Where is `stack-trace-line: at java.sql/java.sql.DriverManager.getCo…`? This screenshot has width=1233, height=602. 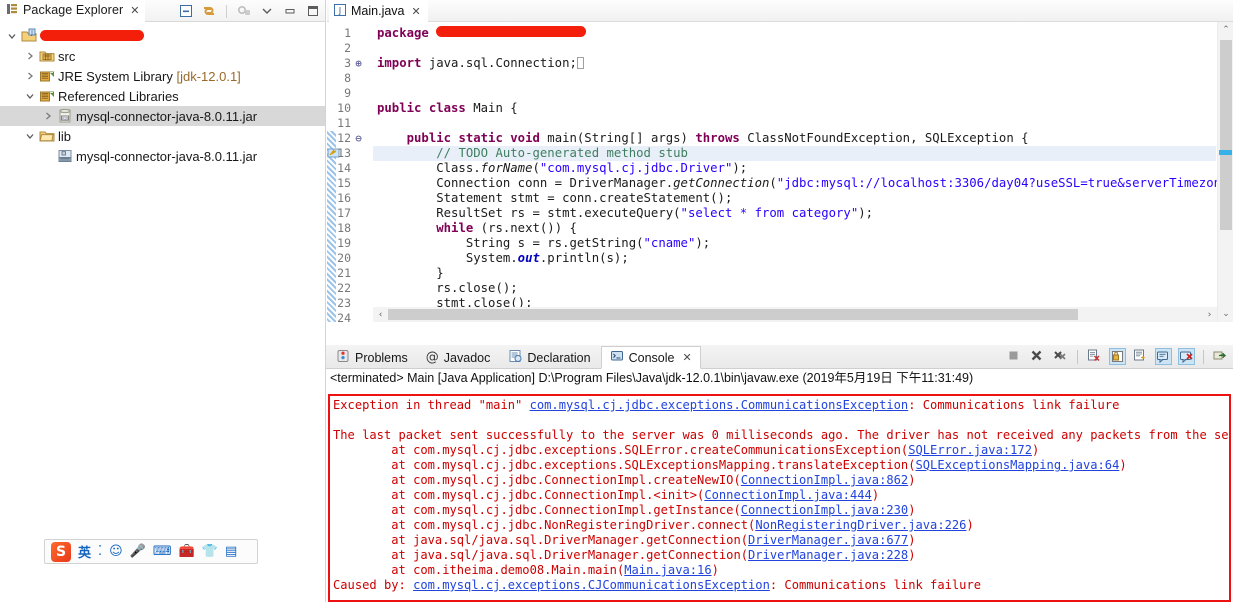 stack-trace-line: at java.sql/java.sql.DriverManager.getCo… is located at coordinates (781, 555).